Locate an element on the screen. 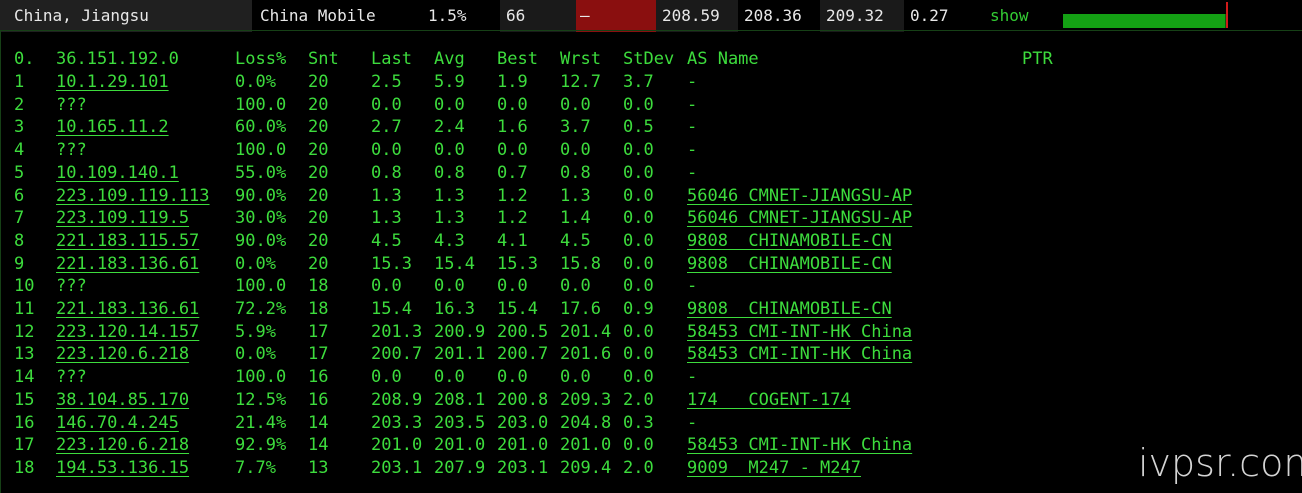  snt-cell: 14 is located at coordinates (318, 445).